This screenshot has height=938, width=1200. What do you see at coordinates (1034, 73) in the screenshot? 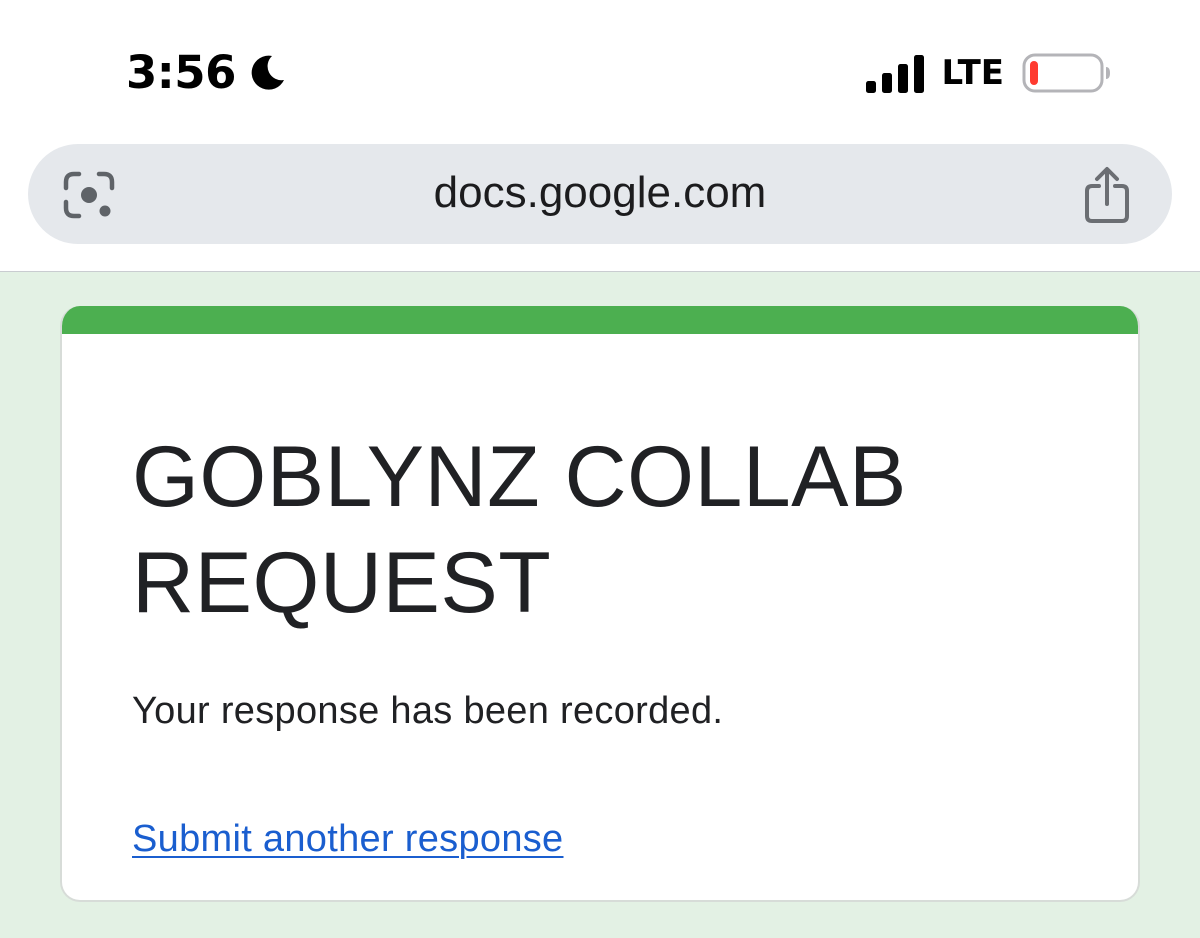
I see `battery-level-fill` at bounding box center [1034, 73].